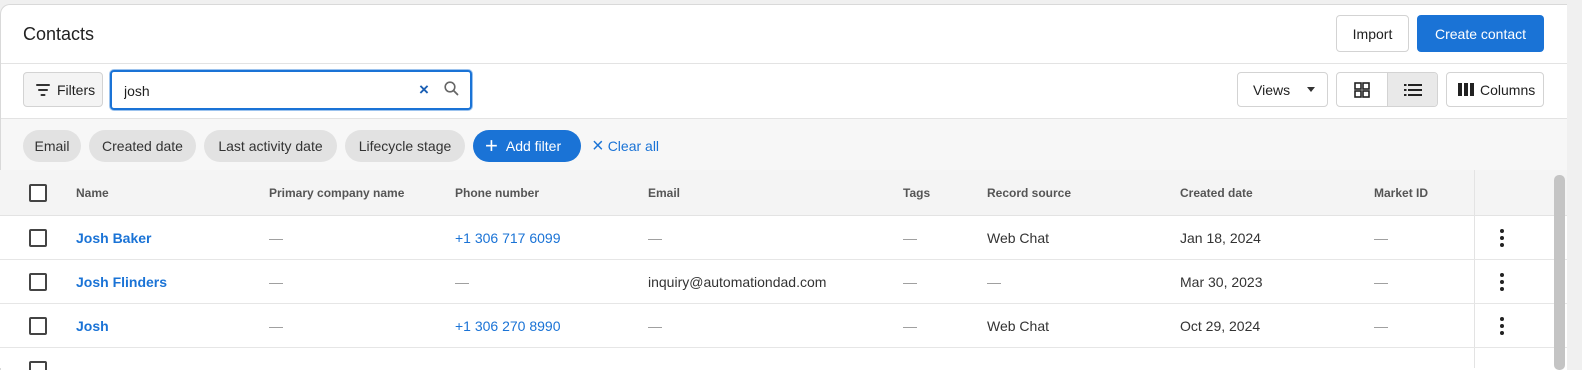 This screenshot has width=1582, height=370. I want to click on column-header-name: Name, so click(92, 193).